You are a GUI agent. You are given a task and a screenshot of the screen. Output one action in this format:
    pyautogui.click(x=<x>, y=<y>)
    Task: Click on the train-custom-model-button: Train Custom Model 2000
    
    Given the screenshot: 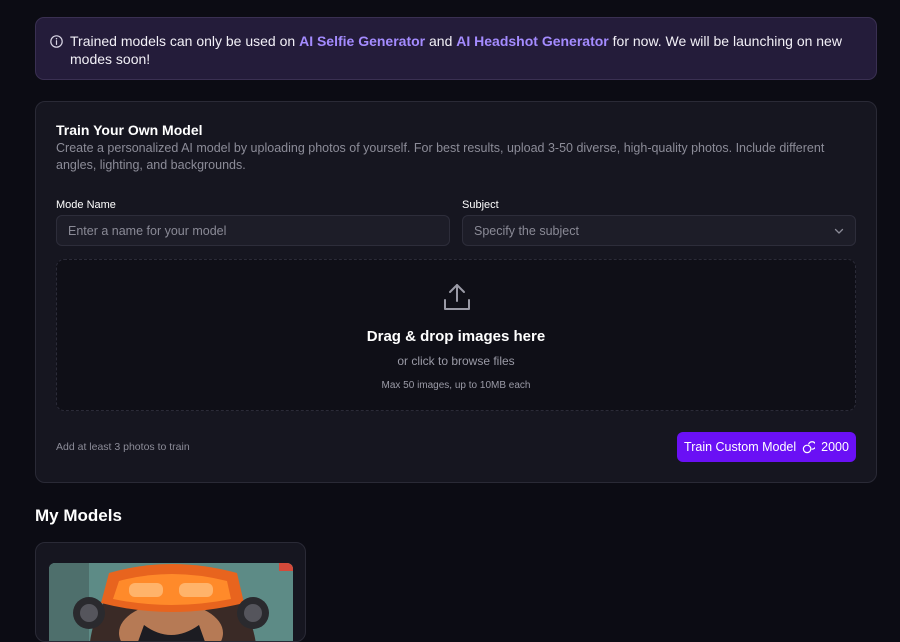 What is the action you would take?
    pyautogui.click(x=766, y=447)
    